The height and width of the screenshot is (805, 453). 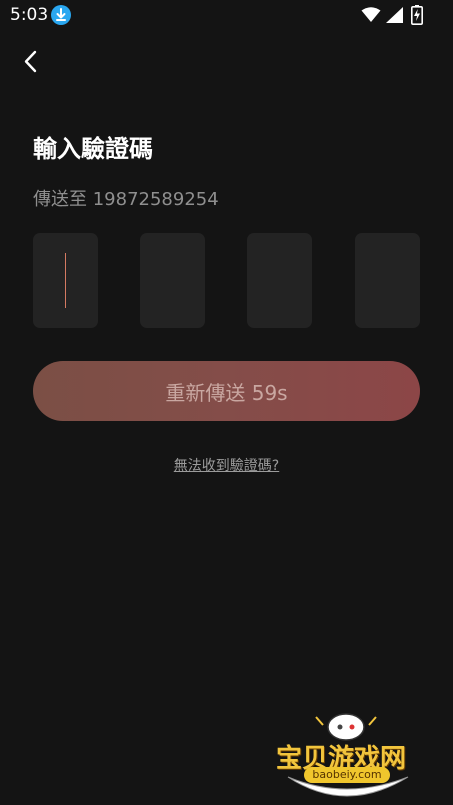 I want to click on download-icon, so click(x=61, y=15).